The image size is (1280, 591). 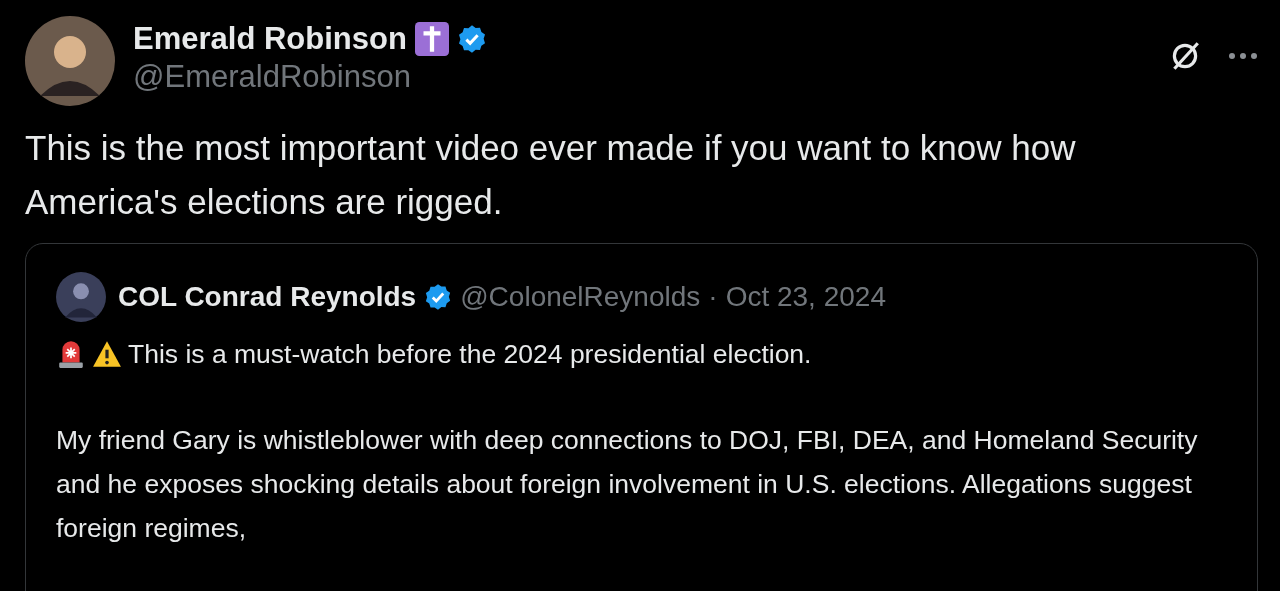 I want to click on more-icon, so click(x=1243, y=56).